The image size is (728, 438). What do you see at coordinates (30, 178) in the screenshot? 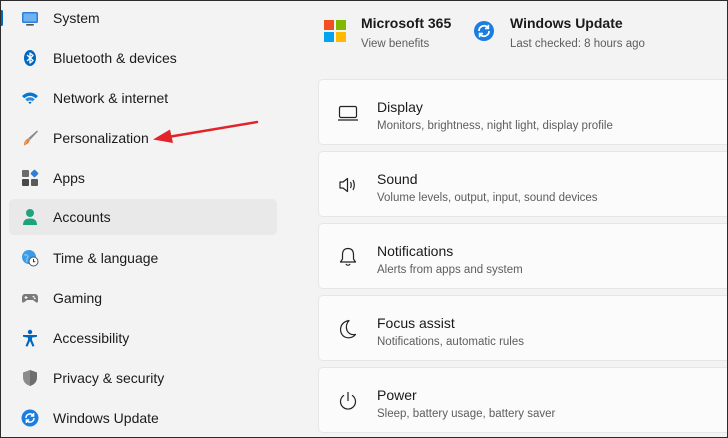
I see `apps-icon` at bounding box center [30, 178].